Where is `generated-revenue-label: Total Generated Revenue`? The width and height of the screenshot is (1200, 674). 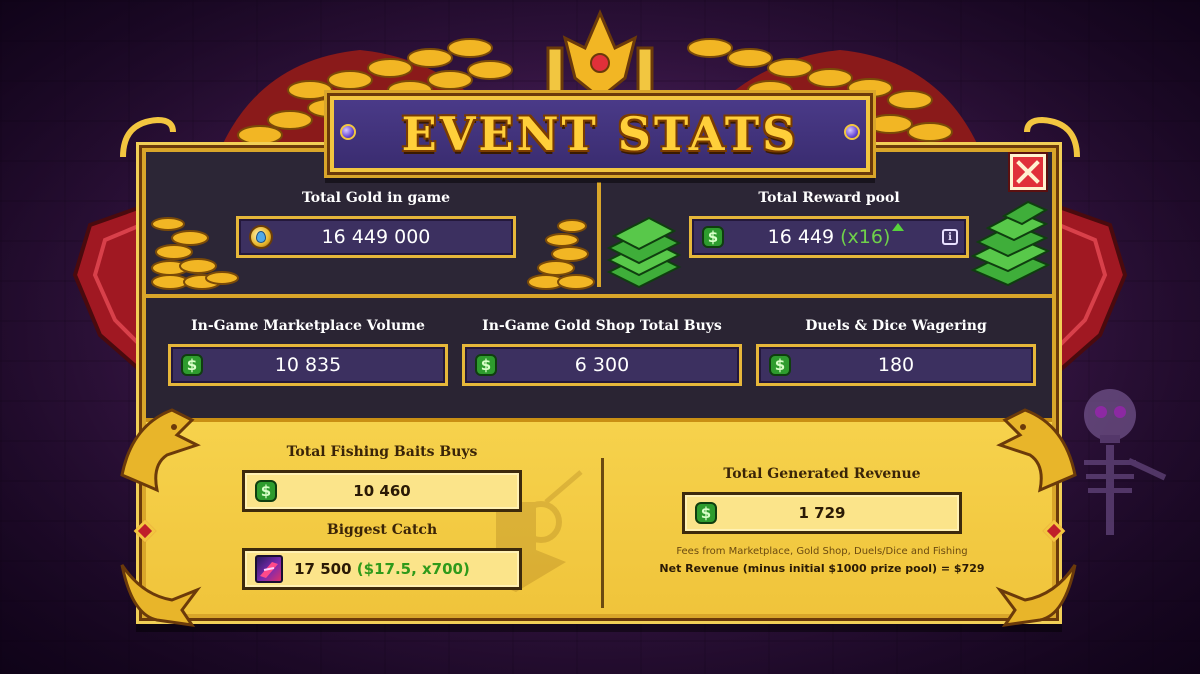
generated-revenue-label: Total Generated Revenue is located at coordinates (822, 474).